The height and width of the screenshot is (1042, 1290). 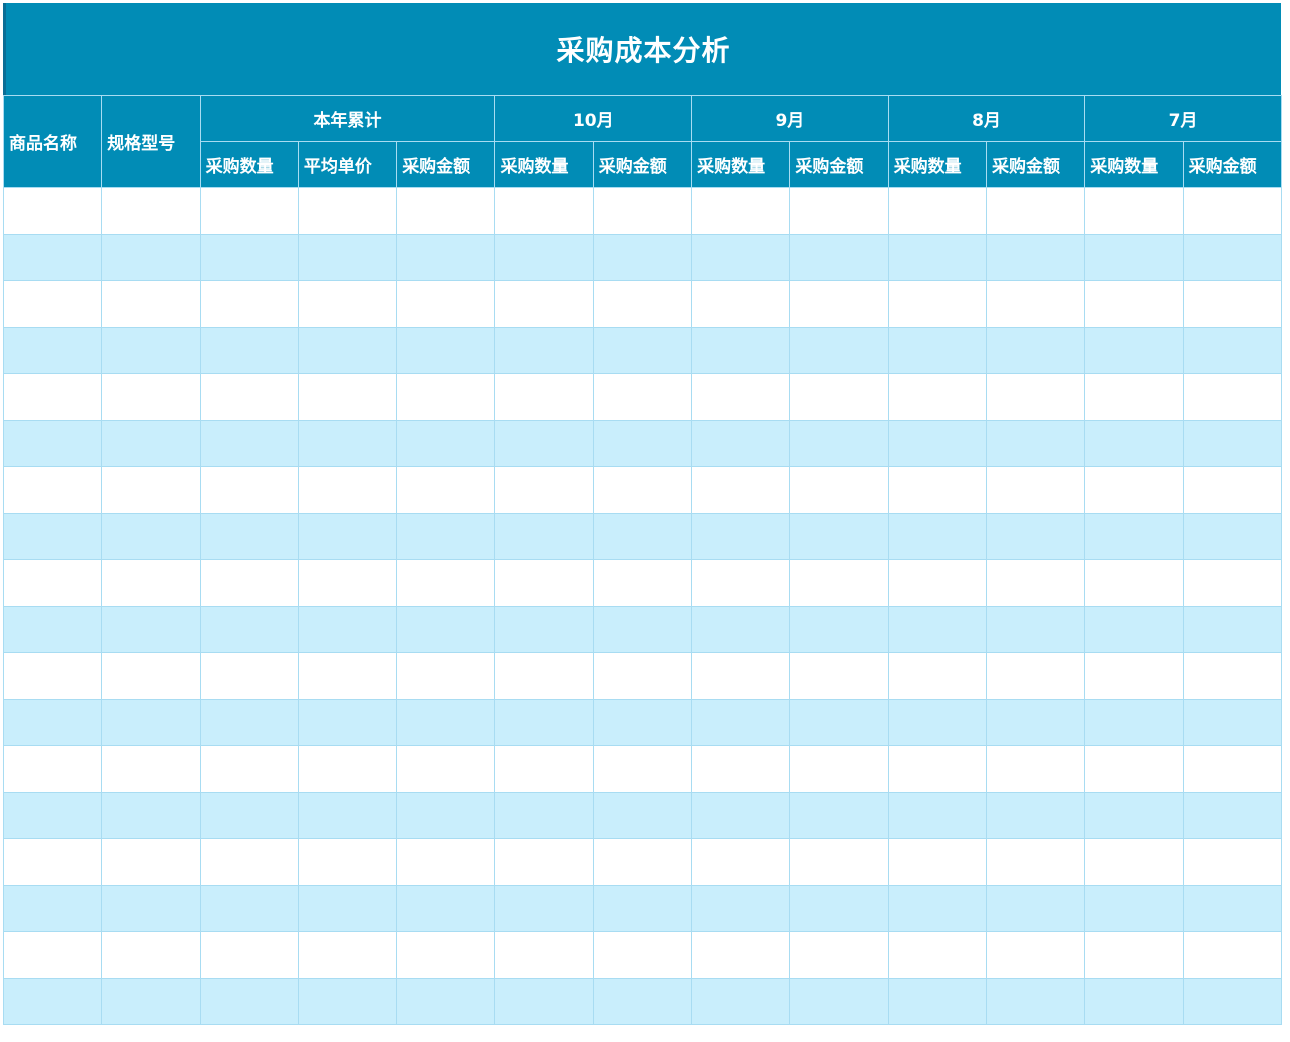 What do you see at coordinates (1035, 164) in the screenshot?
I see `header-aug-amount: 采购金额` at bounding box center [1035, 164].